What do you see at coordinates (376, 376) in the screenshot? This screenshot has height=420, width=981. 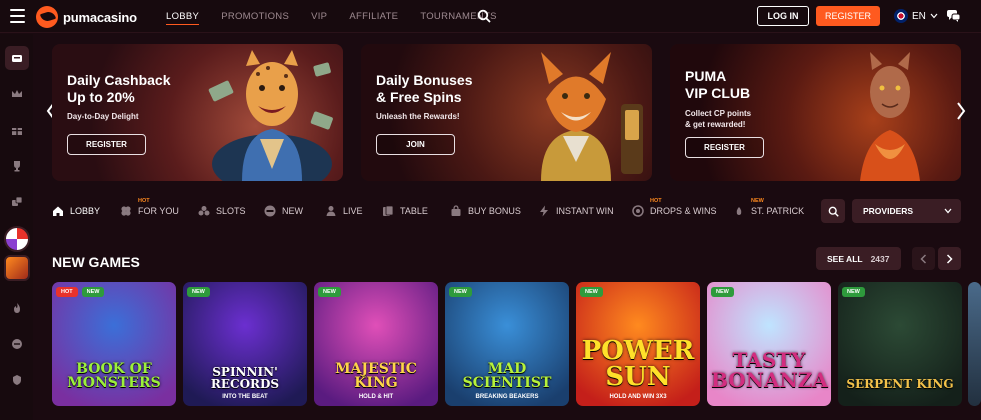 I see `game-title: MAJESTIC KING` at bounding box center [376, 376].